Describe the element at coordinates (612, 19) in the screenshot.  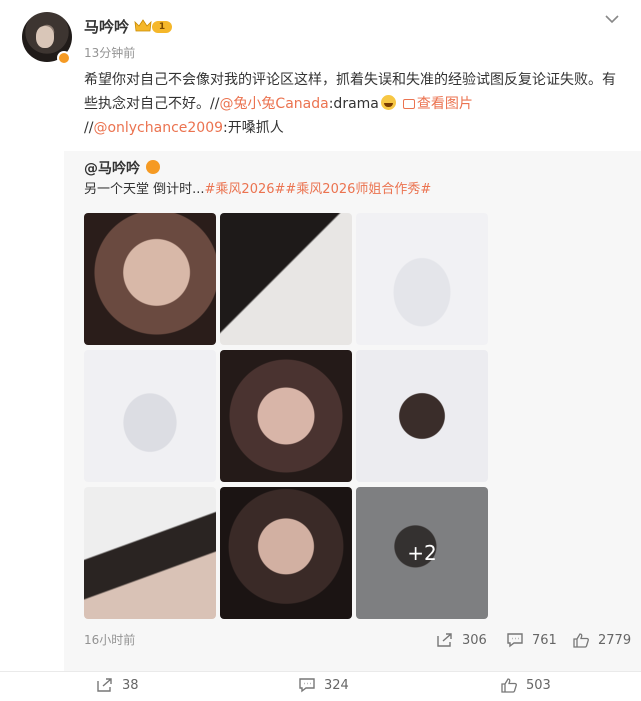
I see `chevron-down-icon` at that location.